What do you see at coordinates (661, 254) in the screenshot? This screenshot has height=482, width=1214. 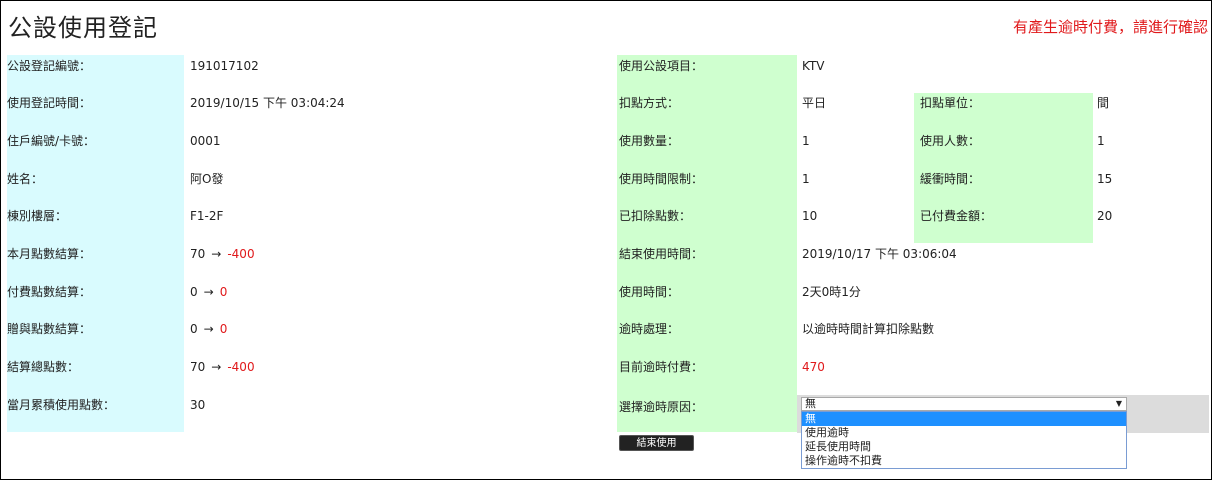 I see `label-end-time: 結束使用時間：` at bounding box center [661, 254].